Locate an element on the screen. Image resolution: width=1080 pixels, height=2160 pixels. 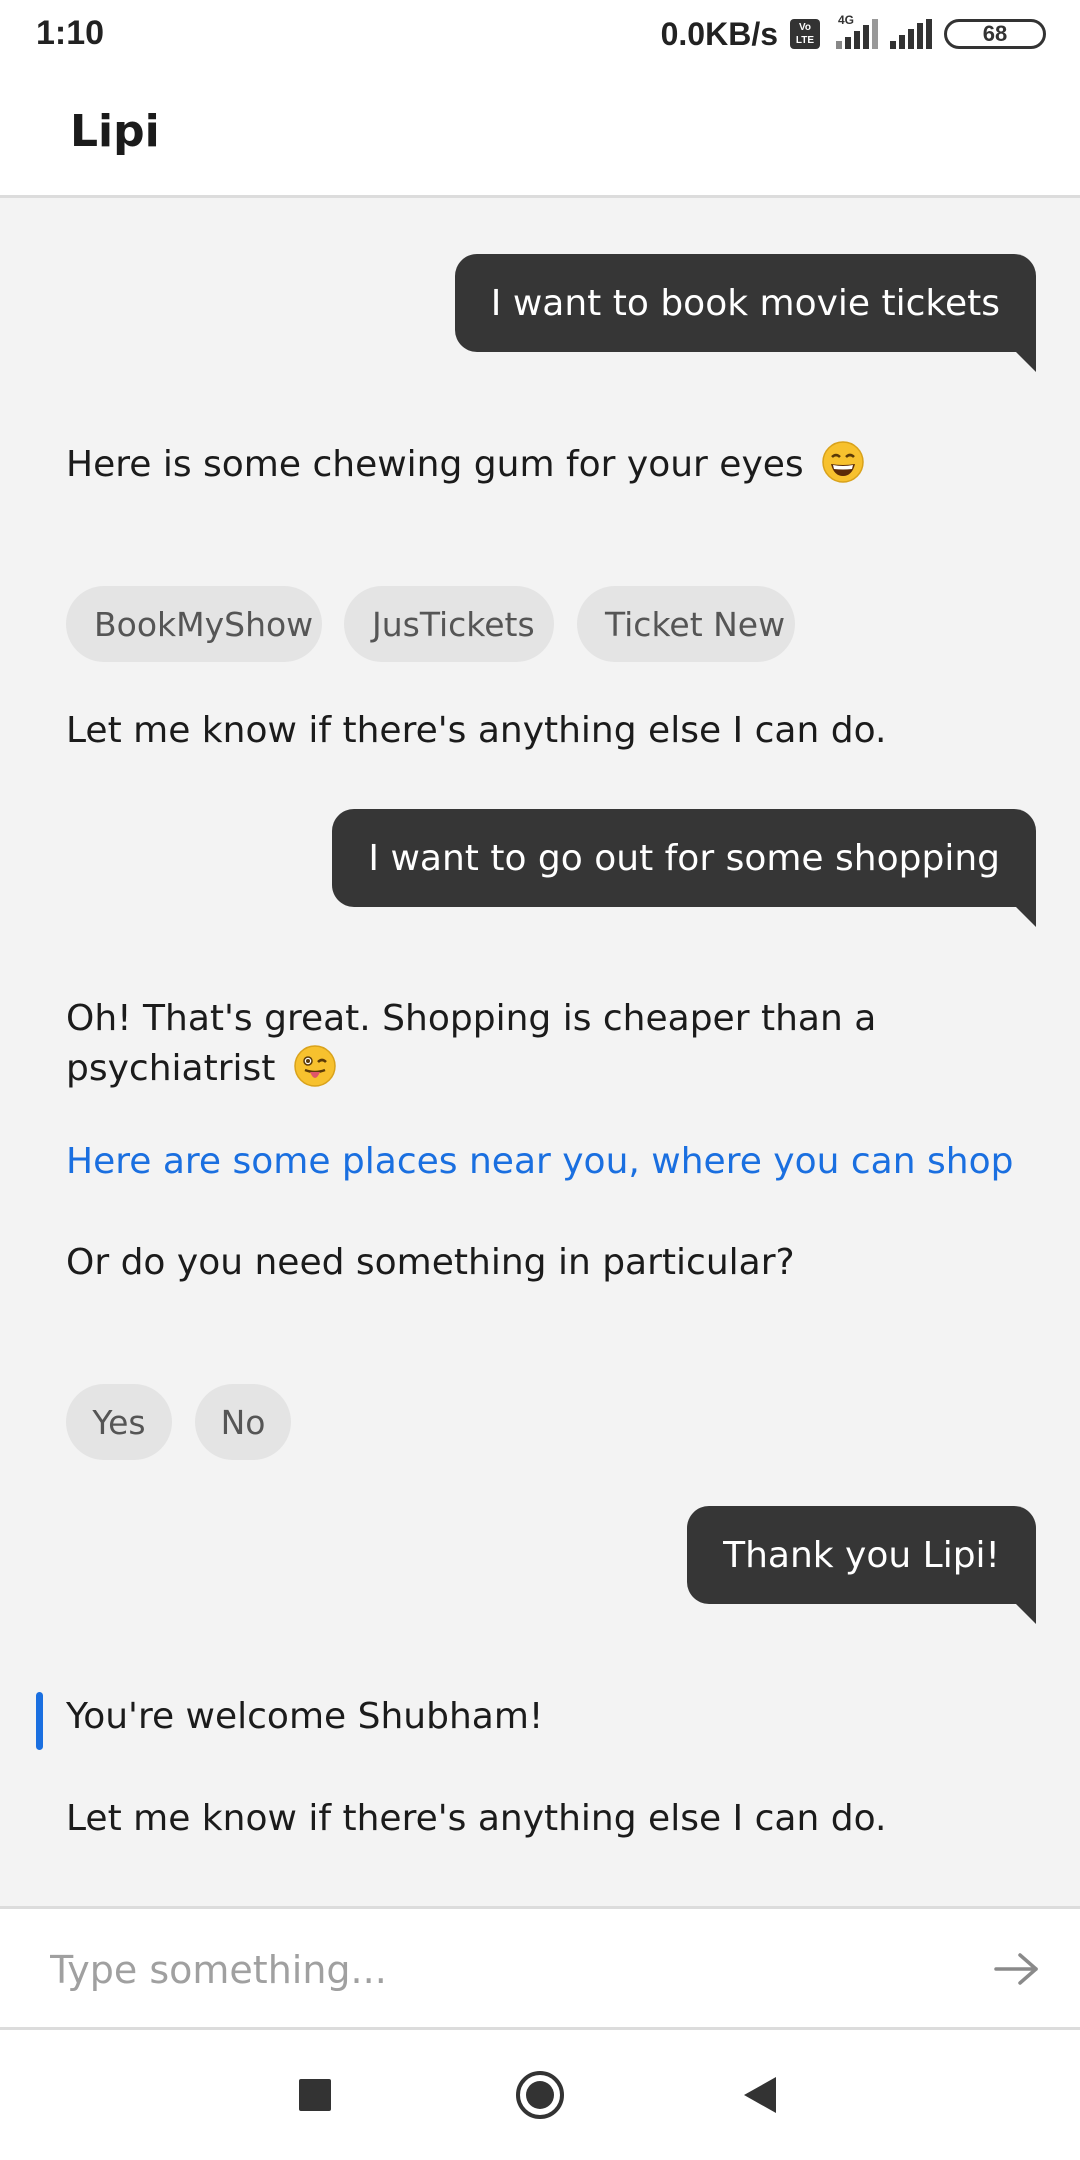
status-bar: 1:10 0.0KB/s Vo LTE 4G 68 is located at coordinates (540, 34).